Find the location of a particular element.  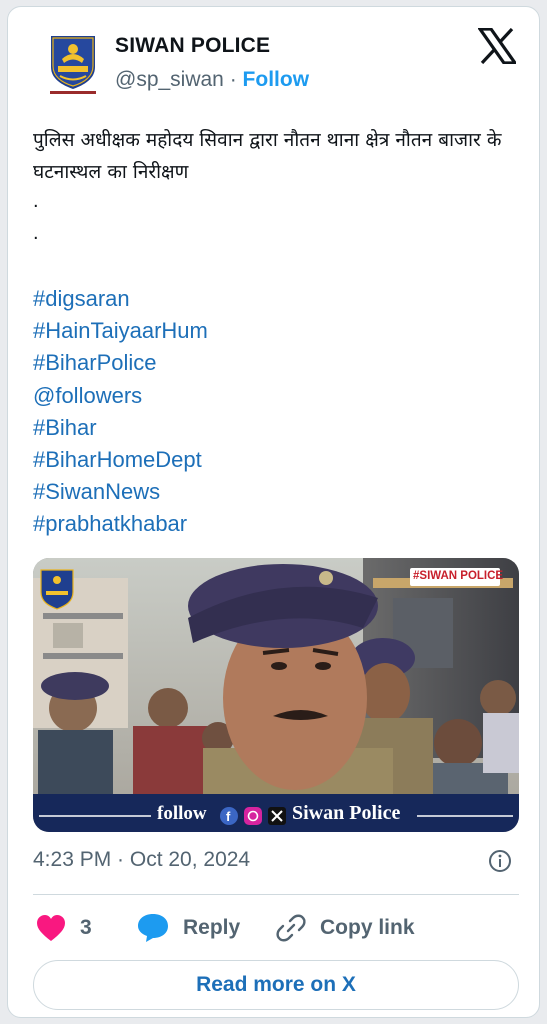

hashtag-link: #BiharPolice is located at coordinates (120, 363).